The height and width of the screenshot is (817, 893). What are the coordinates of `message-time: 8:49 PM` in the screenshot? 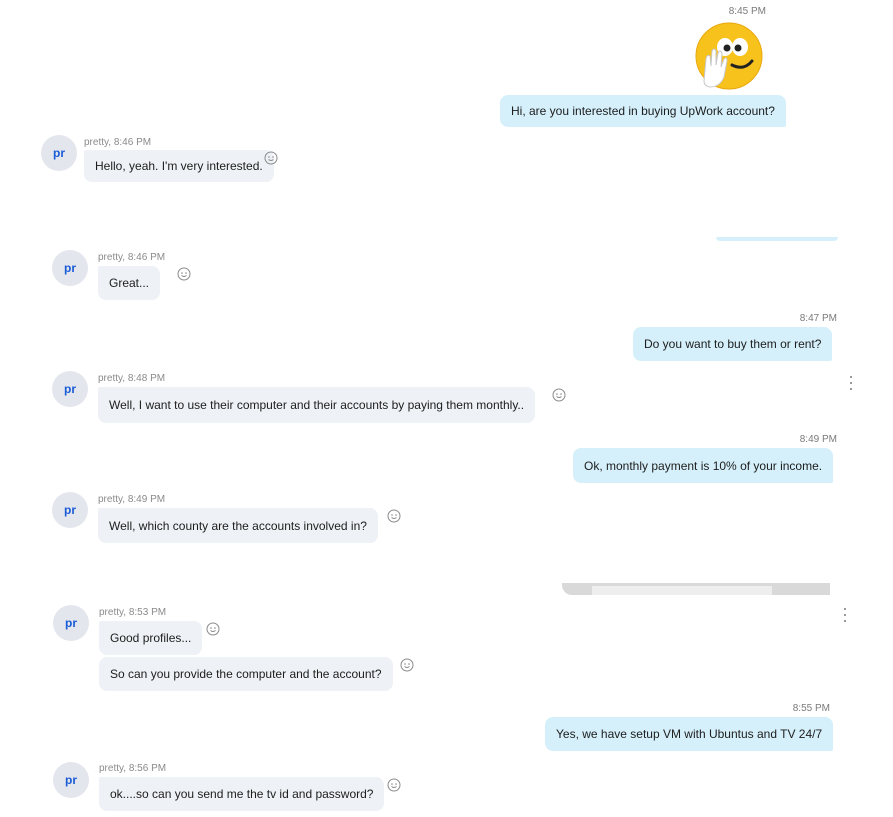 It's located at (818, 439).